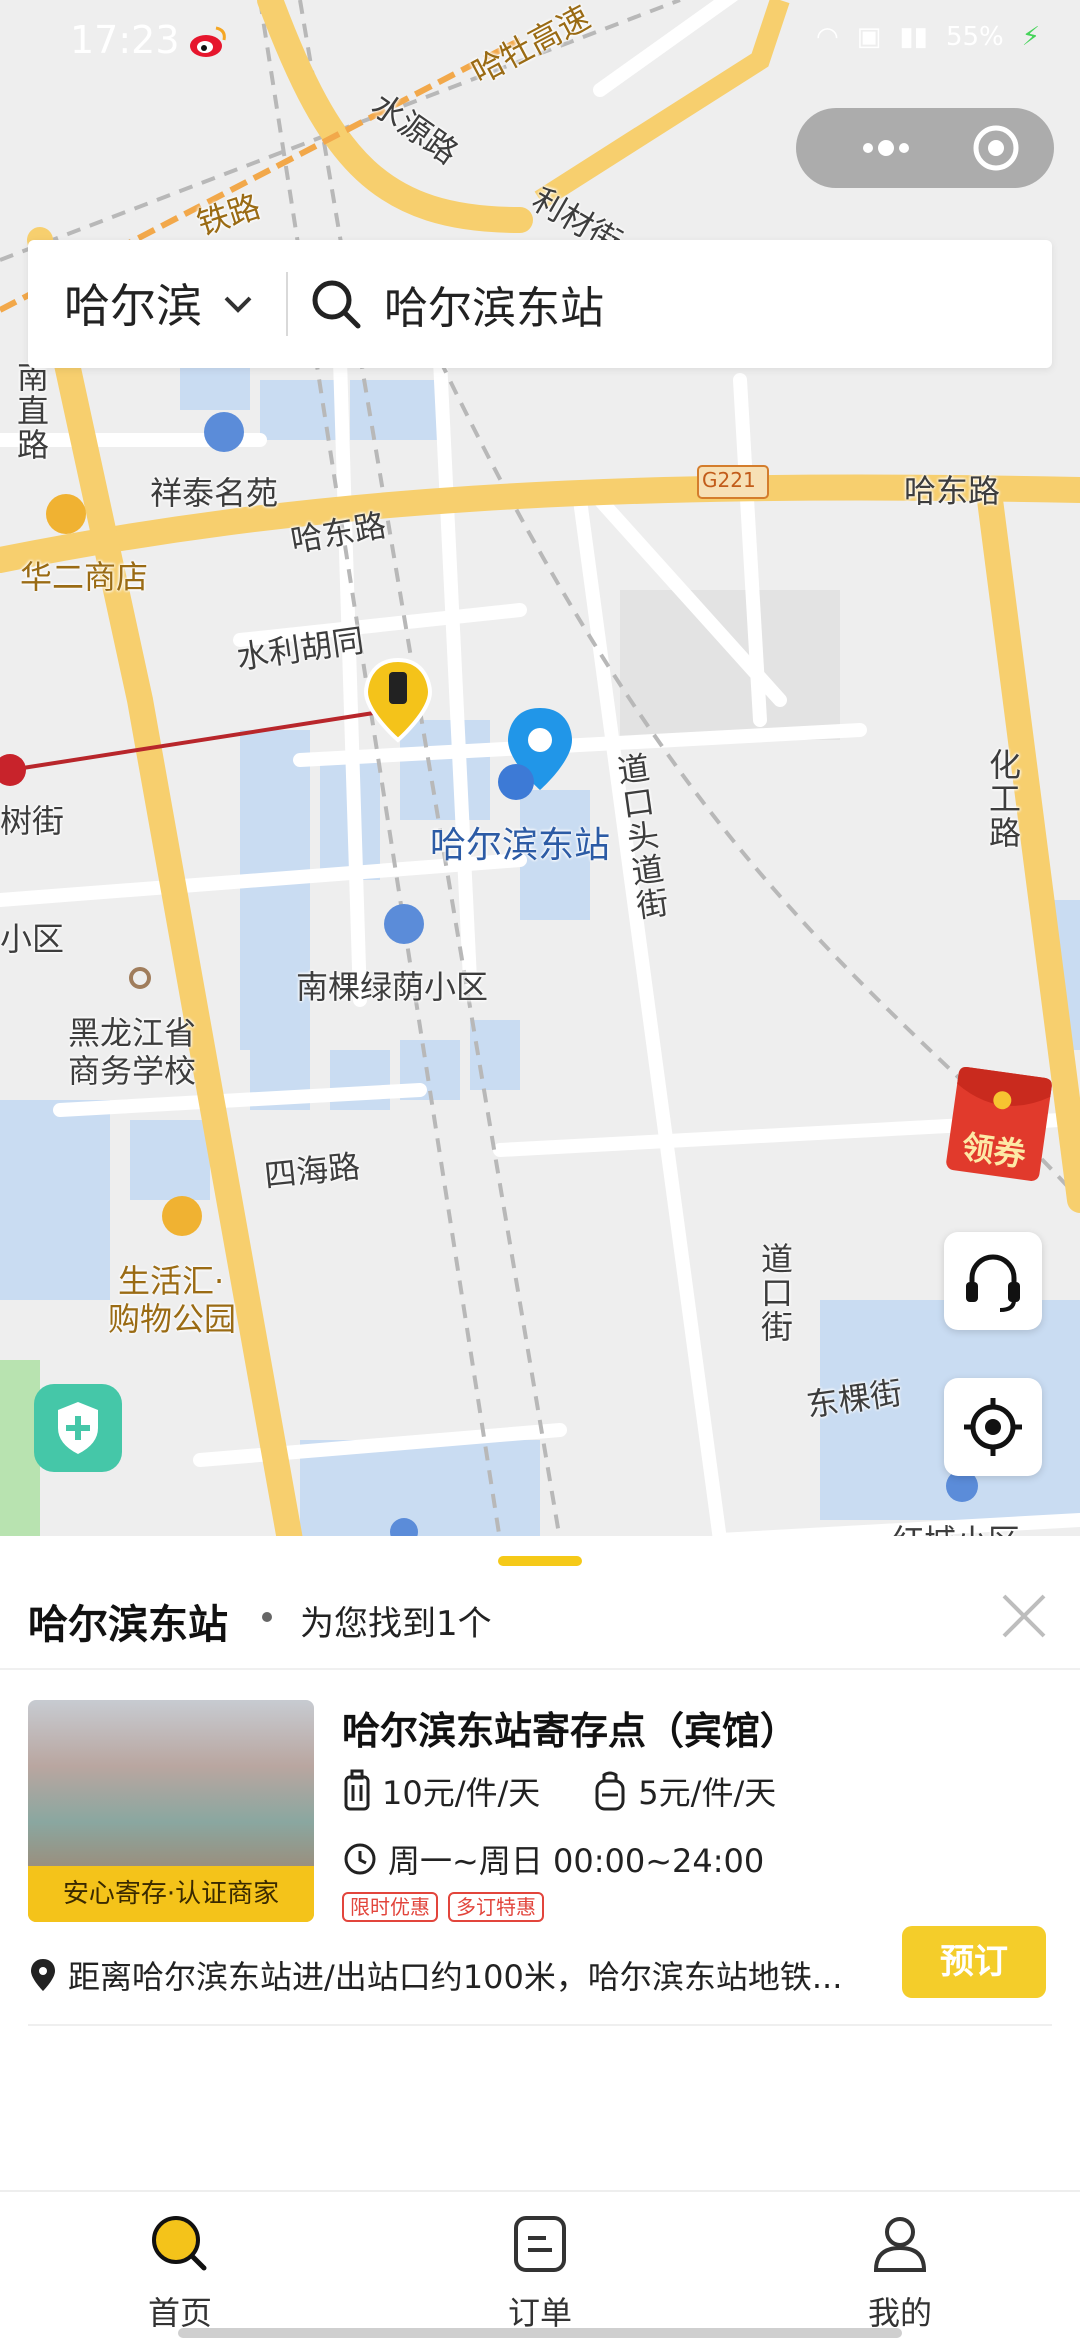 The width and height of the screenshot is (1080, 2342). I want to click on tab-bar: 首页 订单 我的, so click(540, 2266).